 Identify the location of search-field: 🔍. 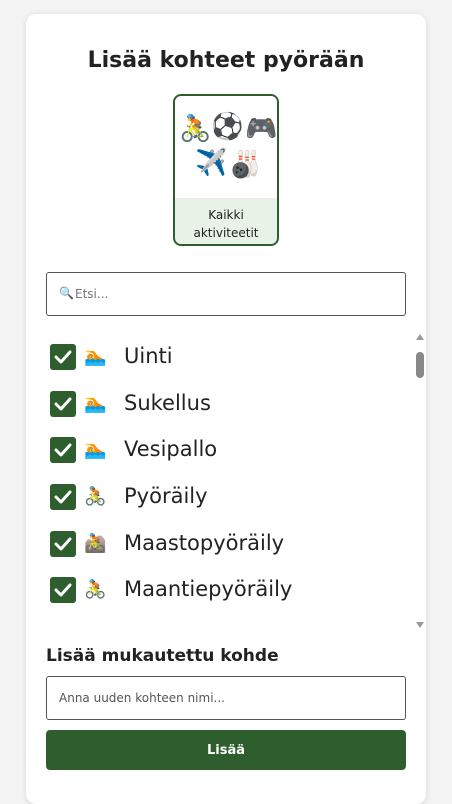
(226, 294).